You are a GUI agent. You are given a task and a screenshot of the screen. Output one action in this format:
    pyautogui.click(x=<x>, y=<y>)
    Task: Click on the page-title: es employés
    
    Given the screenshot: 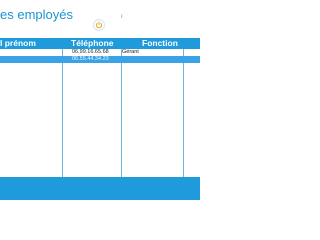 What is the action you would take?
    pyautogui.click(x=36, y=14)
    